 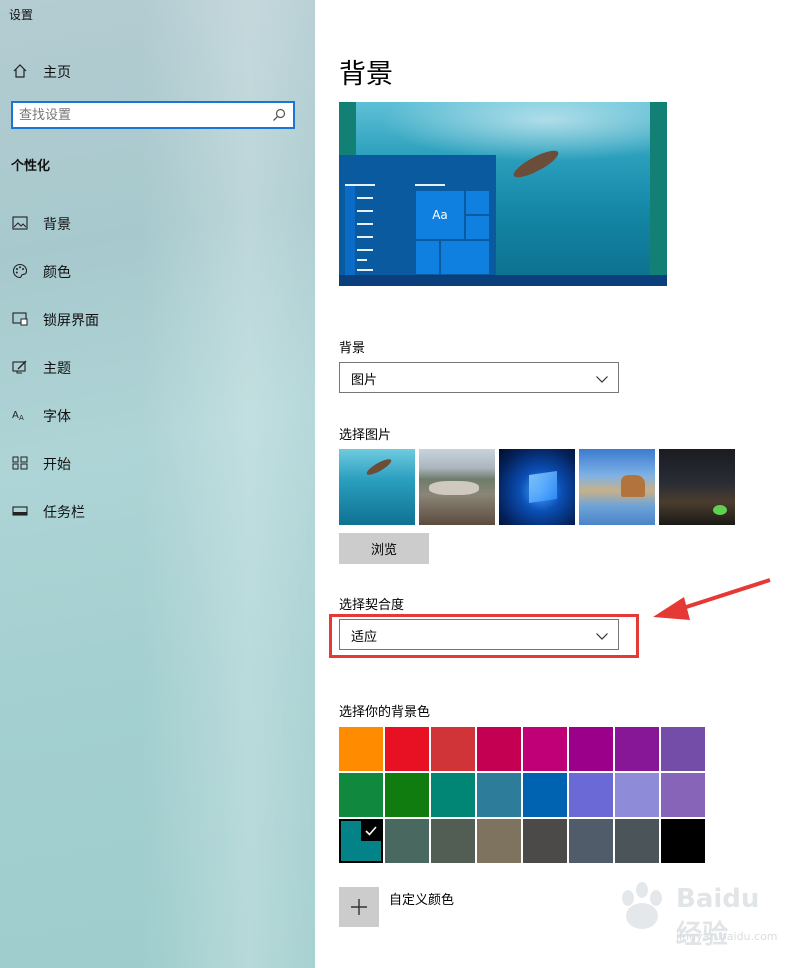 What do you see at coordinates (20, 71) in the screenshot?
I see `home-icon` at bounding box center [20, 71].